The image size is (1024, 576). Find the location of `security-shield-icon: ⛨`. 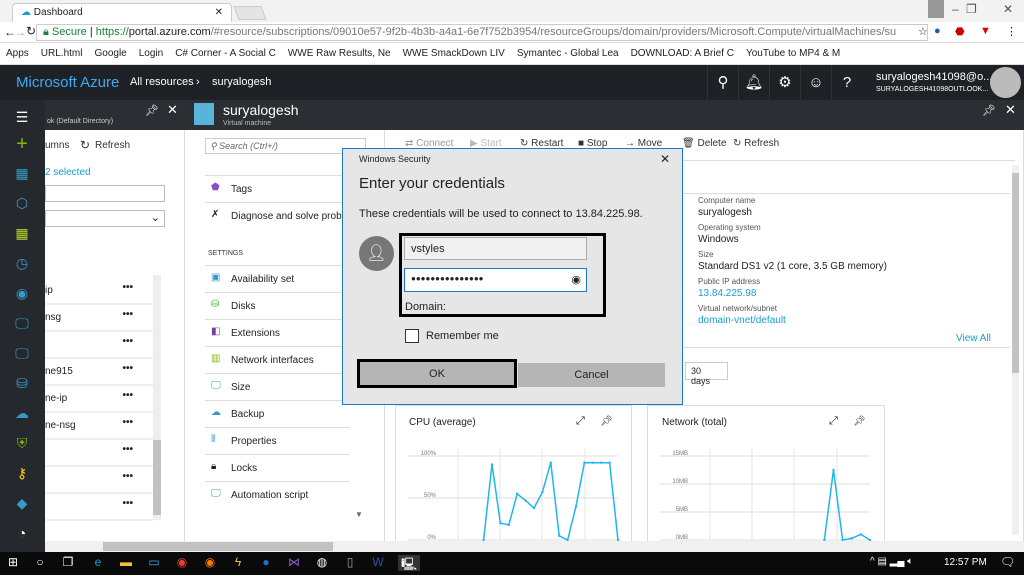

security-shield-icon: ⛨ is located at coordinates (22, 443).